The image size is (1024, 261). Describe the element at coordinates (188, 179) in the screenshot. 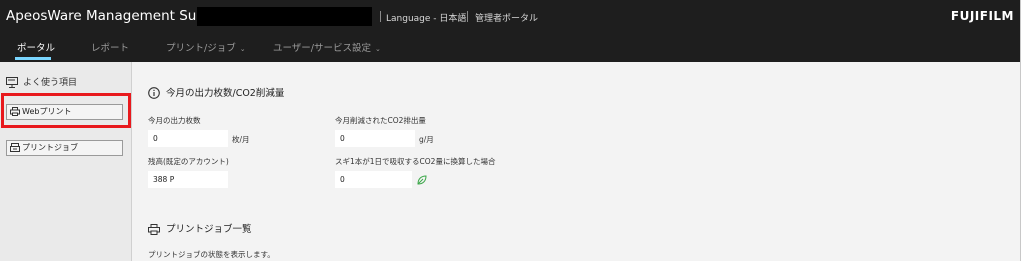

I see `balance-value: 388 P` at that location.